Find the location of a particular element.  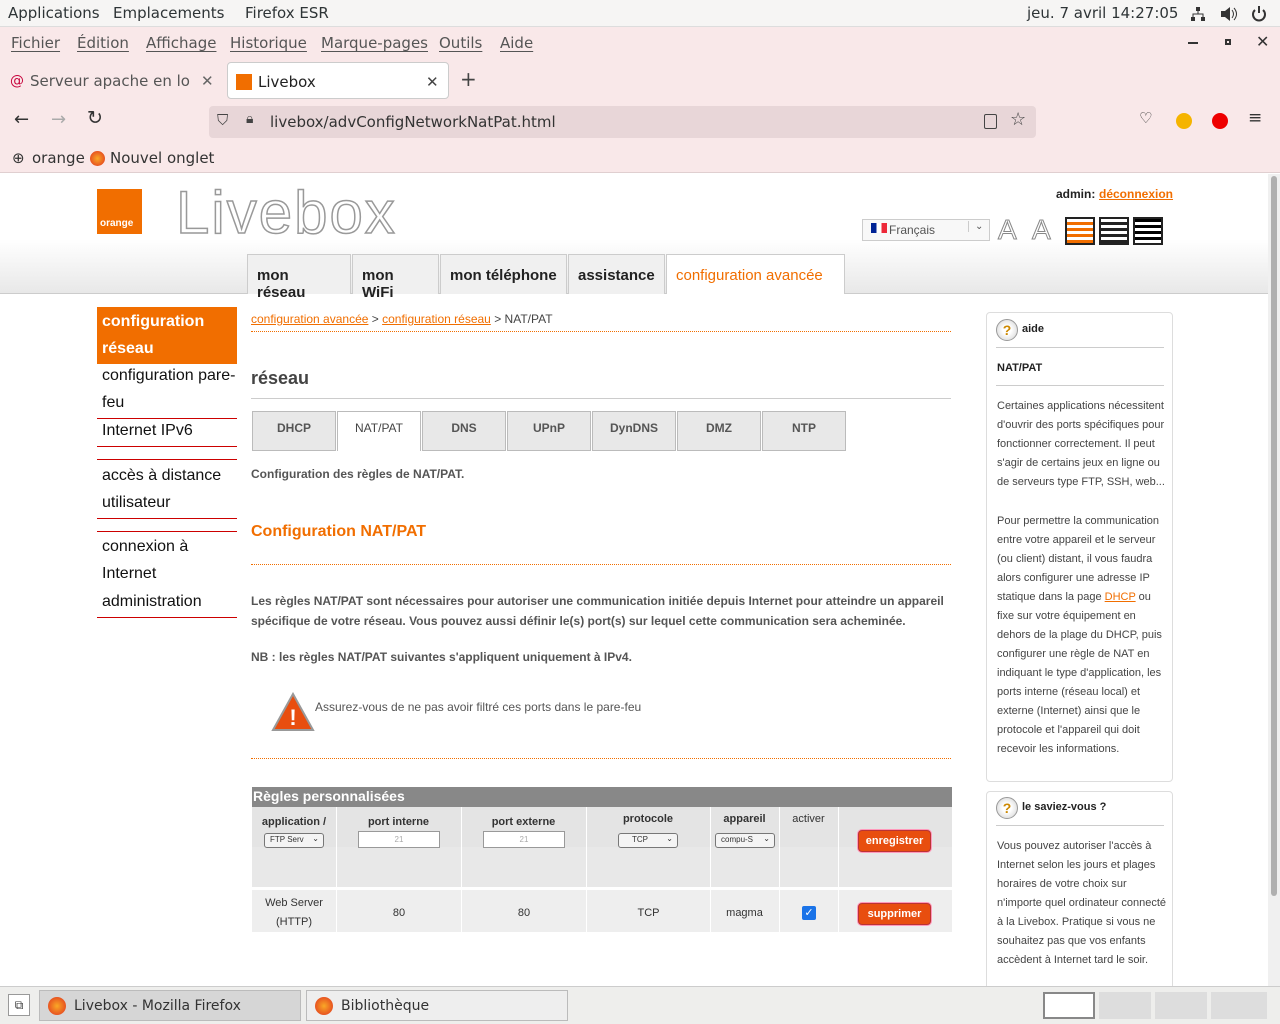

language-select: Français ⌄ is located at coordinates (926, 230).